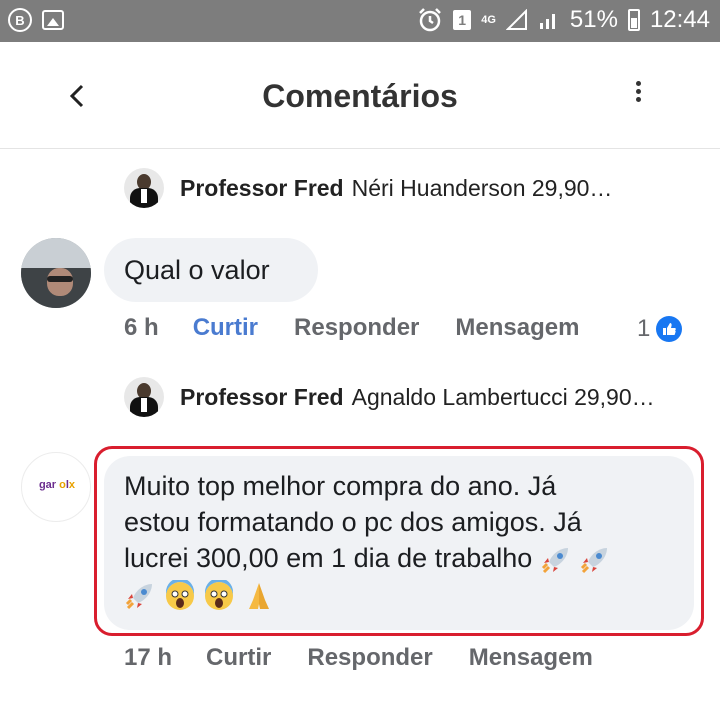  Describe the element at coordinates (360, 21) in the screenshot. I see `status-bar: B 1 4G 51% 12:44` at that location.